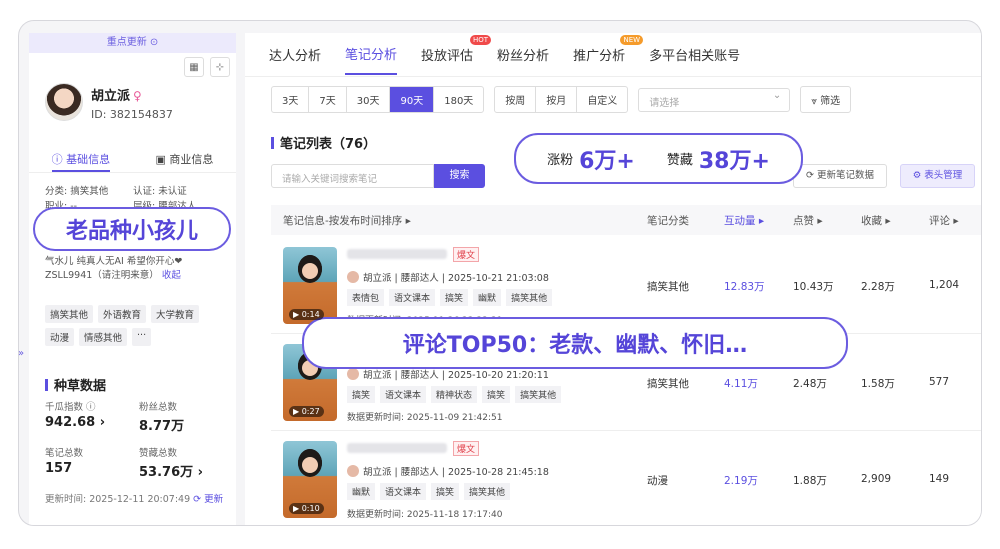 The image size is (1000, 549). Describe the element at coordinates (694, 59) in the screenshot. I see `tab-multi-platform: 多平台相关账号` at that location.